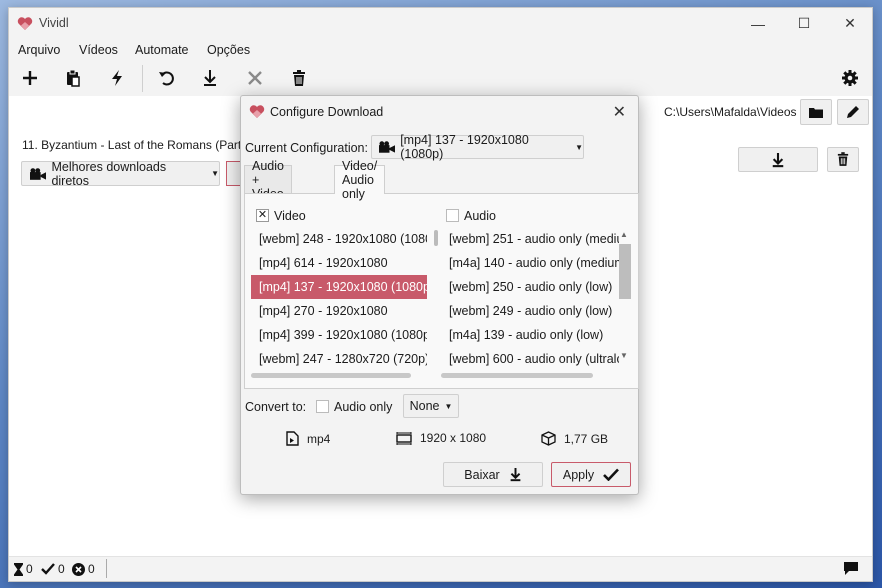 Image resolution: width=882 pixels, height=588 pixels. What do you see at coordinates (73, 78) in the screenshot?
I see `paste-button` at bounding box center [73, 78].